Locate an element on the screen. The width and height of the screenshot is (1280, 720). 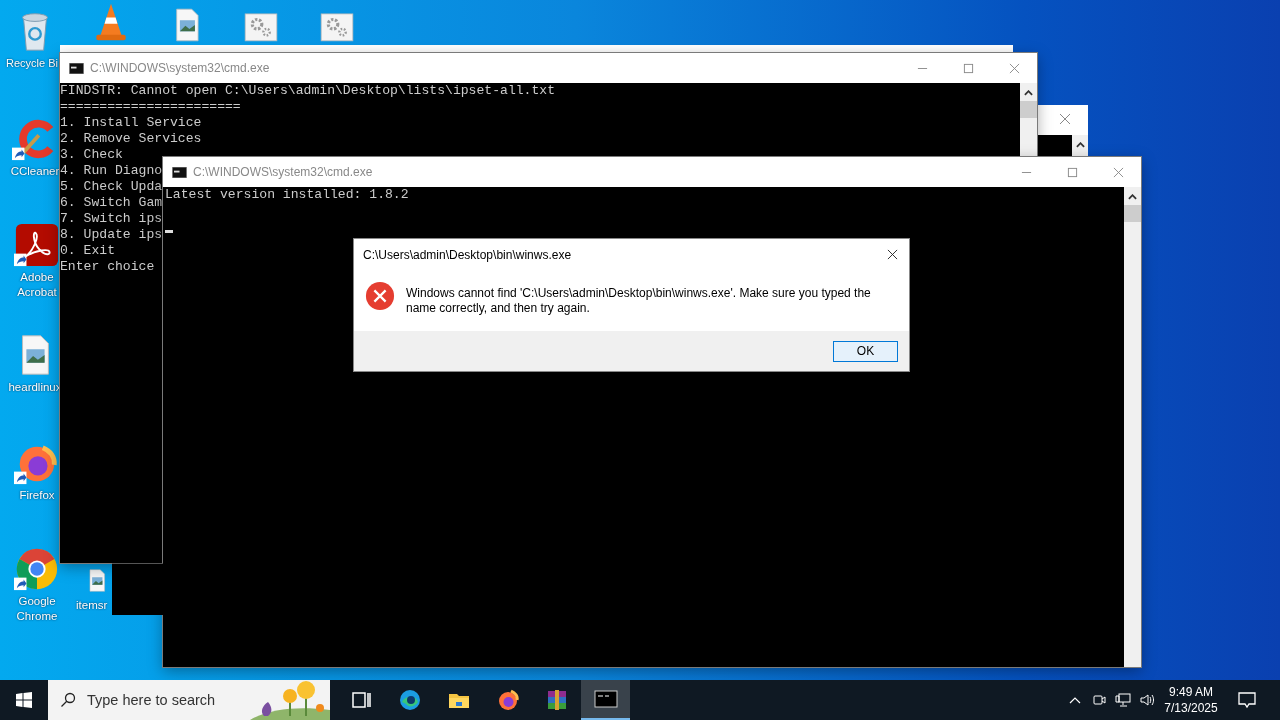
chevron-up-icon is located at coordinates (1075, 700).